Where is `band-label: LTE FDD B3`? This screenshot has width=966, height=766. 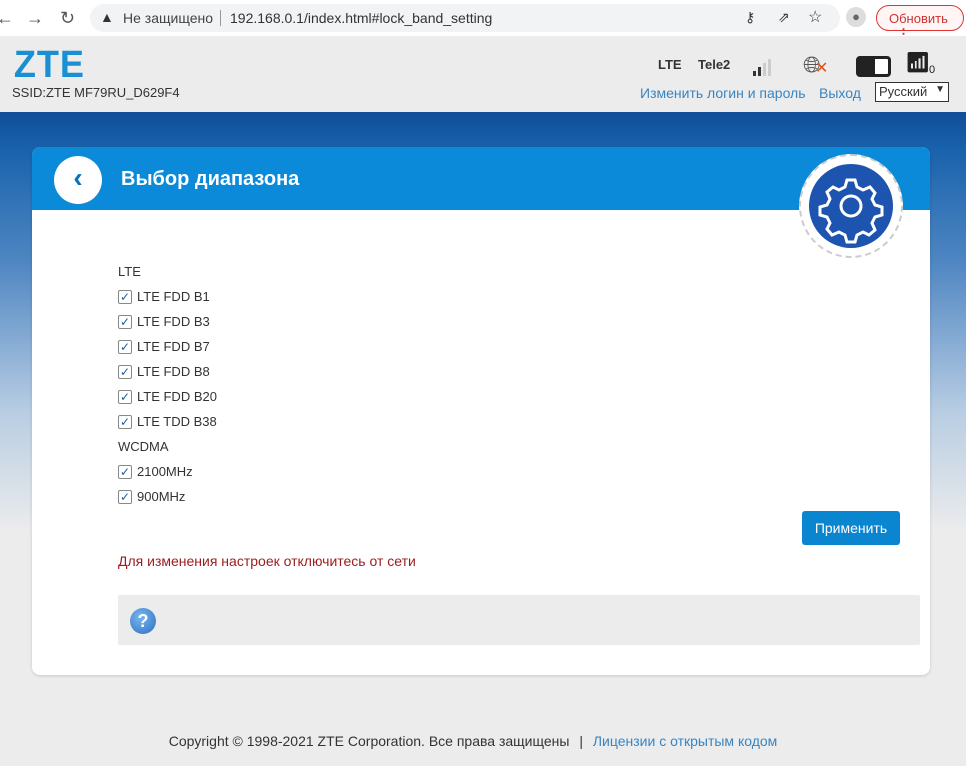
band-label: LTE FDD B3 is located at coordinates (173, 321).